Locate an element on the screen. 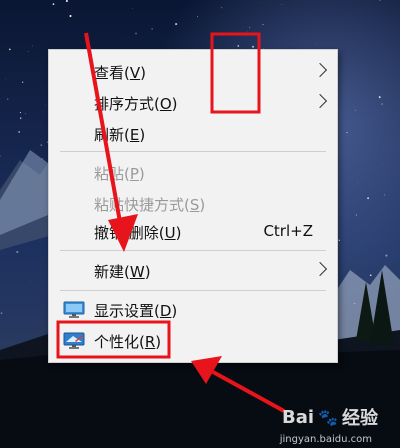 This screenshot has height=448, width=400. baidu-watermark-logo: Bai 🐾 经验 is located at coordinates (330, 418).